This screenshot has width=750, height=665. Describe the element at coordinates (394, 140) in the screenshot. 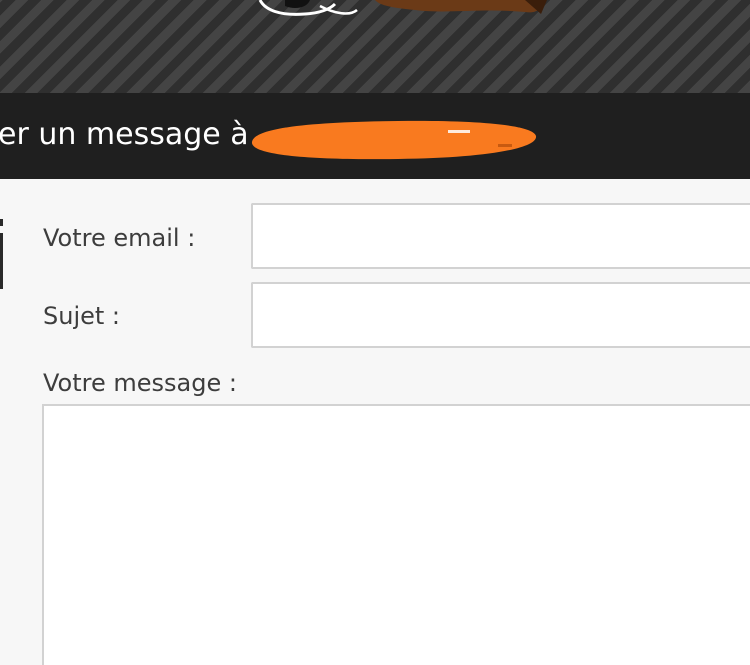

I see `redaction-mark` at that location.